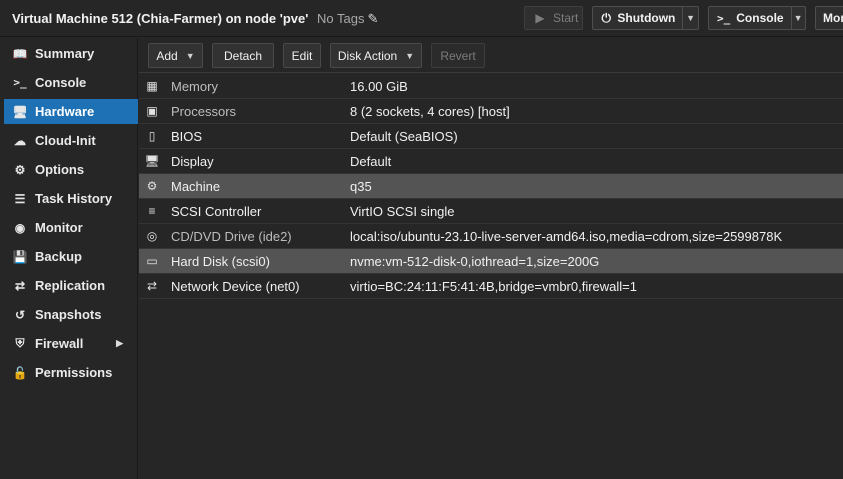 This screenshot has height=479, width=843. Describe the element at coordinates (20, 256) in the screenshot. I see `floppy-icon: 💾` at that location.